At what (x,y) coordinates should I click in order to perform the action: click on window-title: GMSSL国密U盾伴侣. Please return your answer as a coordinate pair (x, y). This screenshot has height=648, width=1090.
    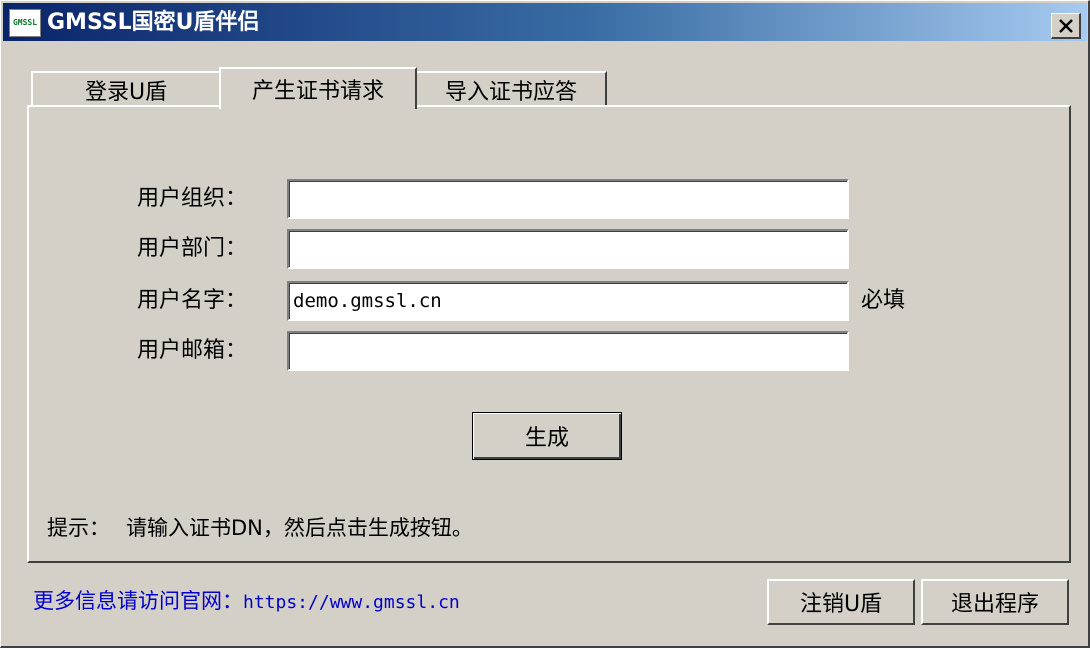
    Looking at the image, I should click on (153, 22).